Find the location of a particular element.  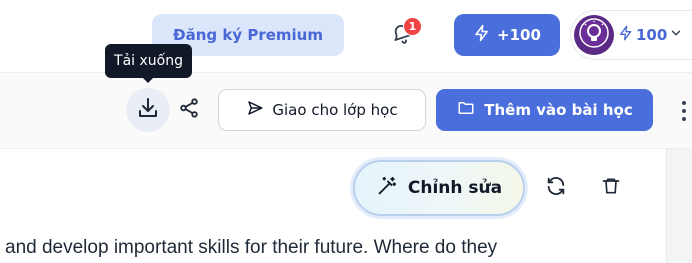

more-vertical-icon is located at coordinates (684, 111).